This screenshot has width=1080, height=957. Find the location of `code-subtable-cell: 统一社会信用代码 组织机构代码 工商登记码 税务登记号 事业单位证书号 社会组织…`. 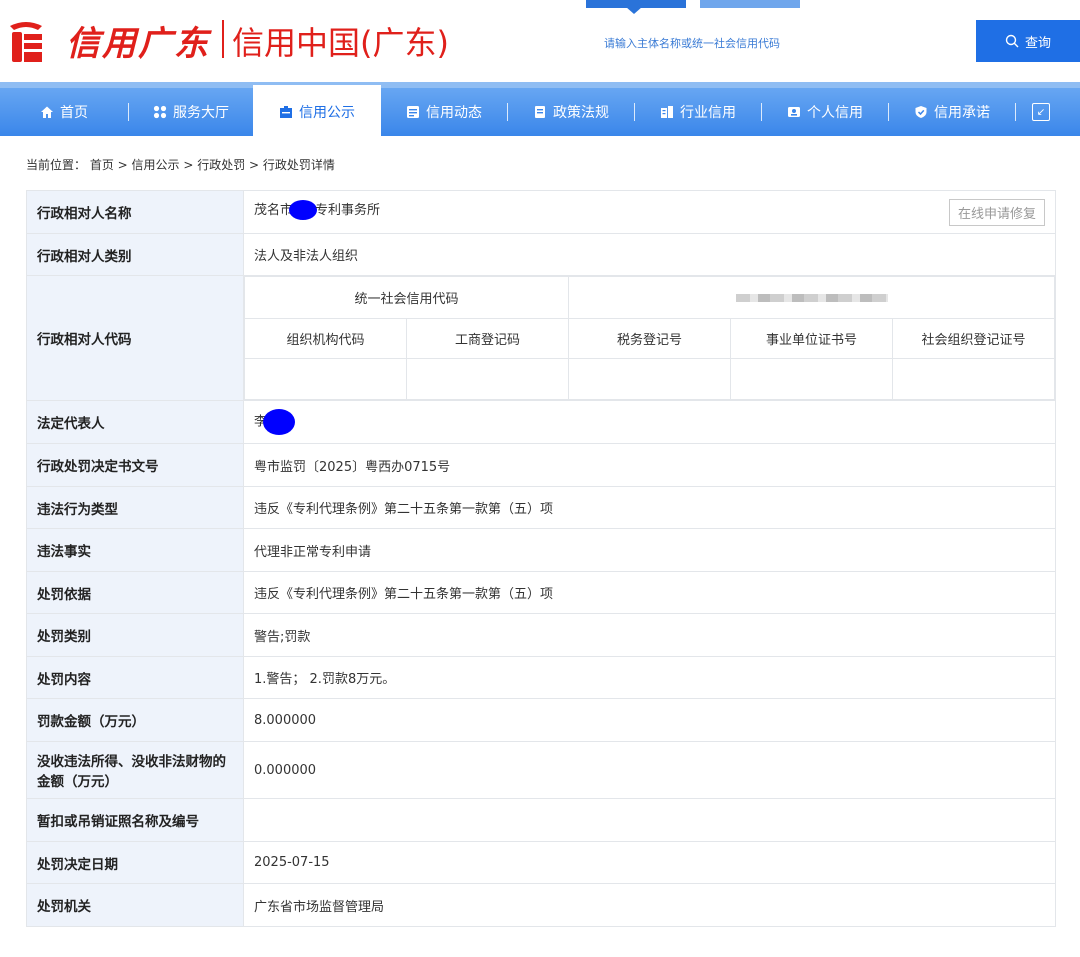

code-subtable-cell: 统一社会信用代码 组织机构代码 工商登记码 税务登记号 事业单位证书号 社会组织… is located at coordinates (649, 338).